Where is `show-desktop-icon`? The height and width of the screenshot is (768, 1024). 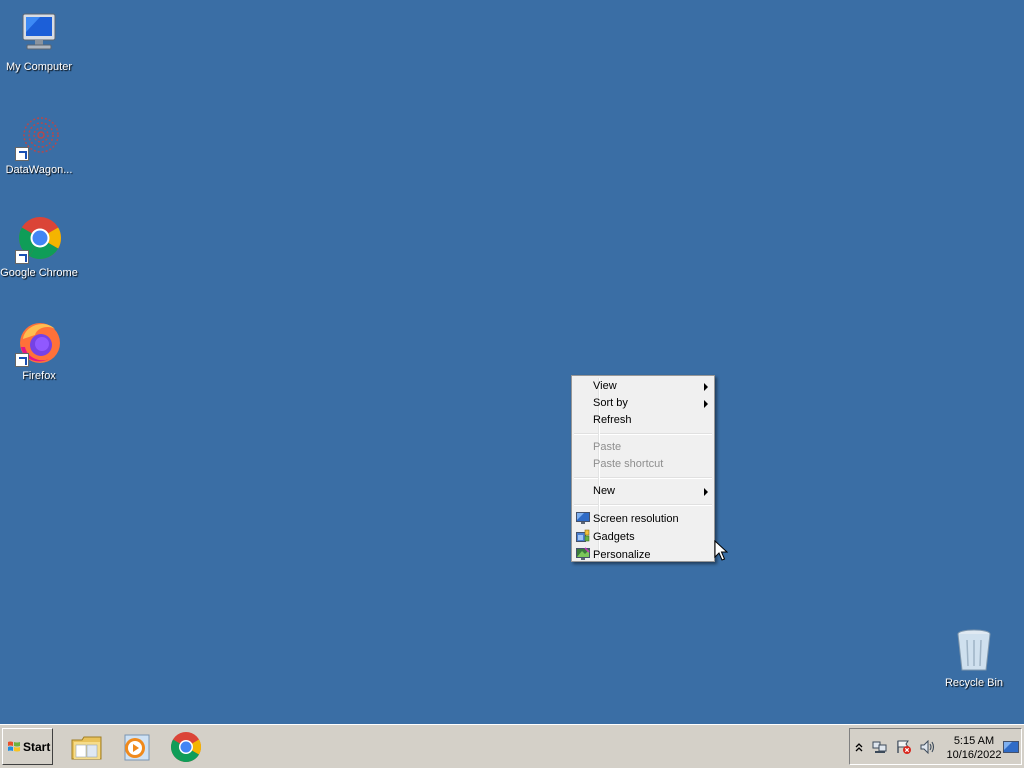
show-desktop-icon is located at coordinates (1011, 747).